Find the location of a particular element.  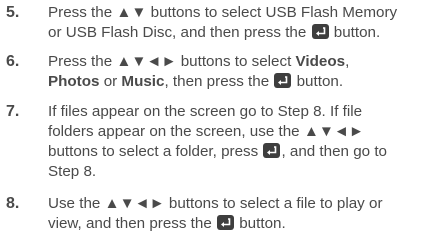

text-line: Press the ▲▼◄► buttons to select Videos, is located at coordinates (199, 61).